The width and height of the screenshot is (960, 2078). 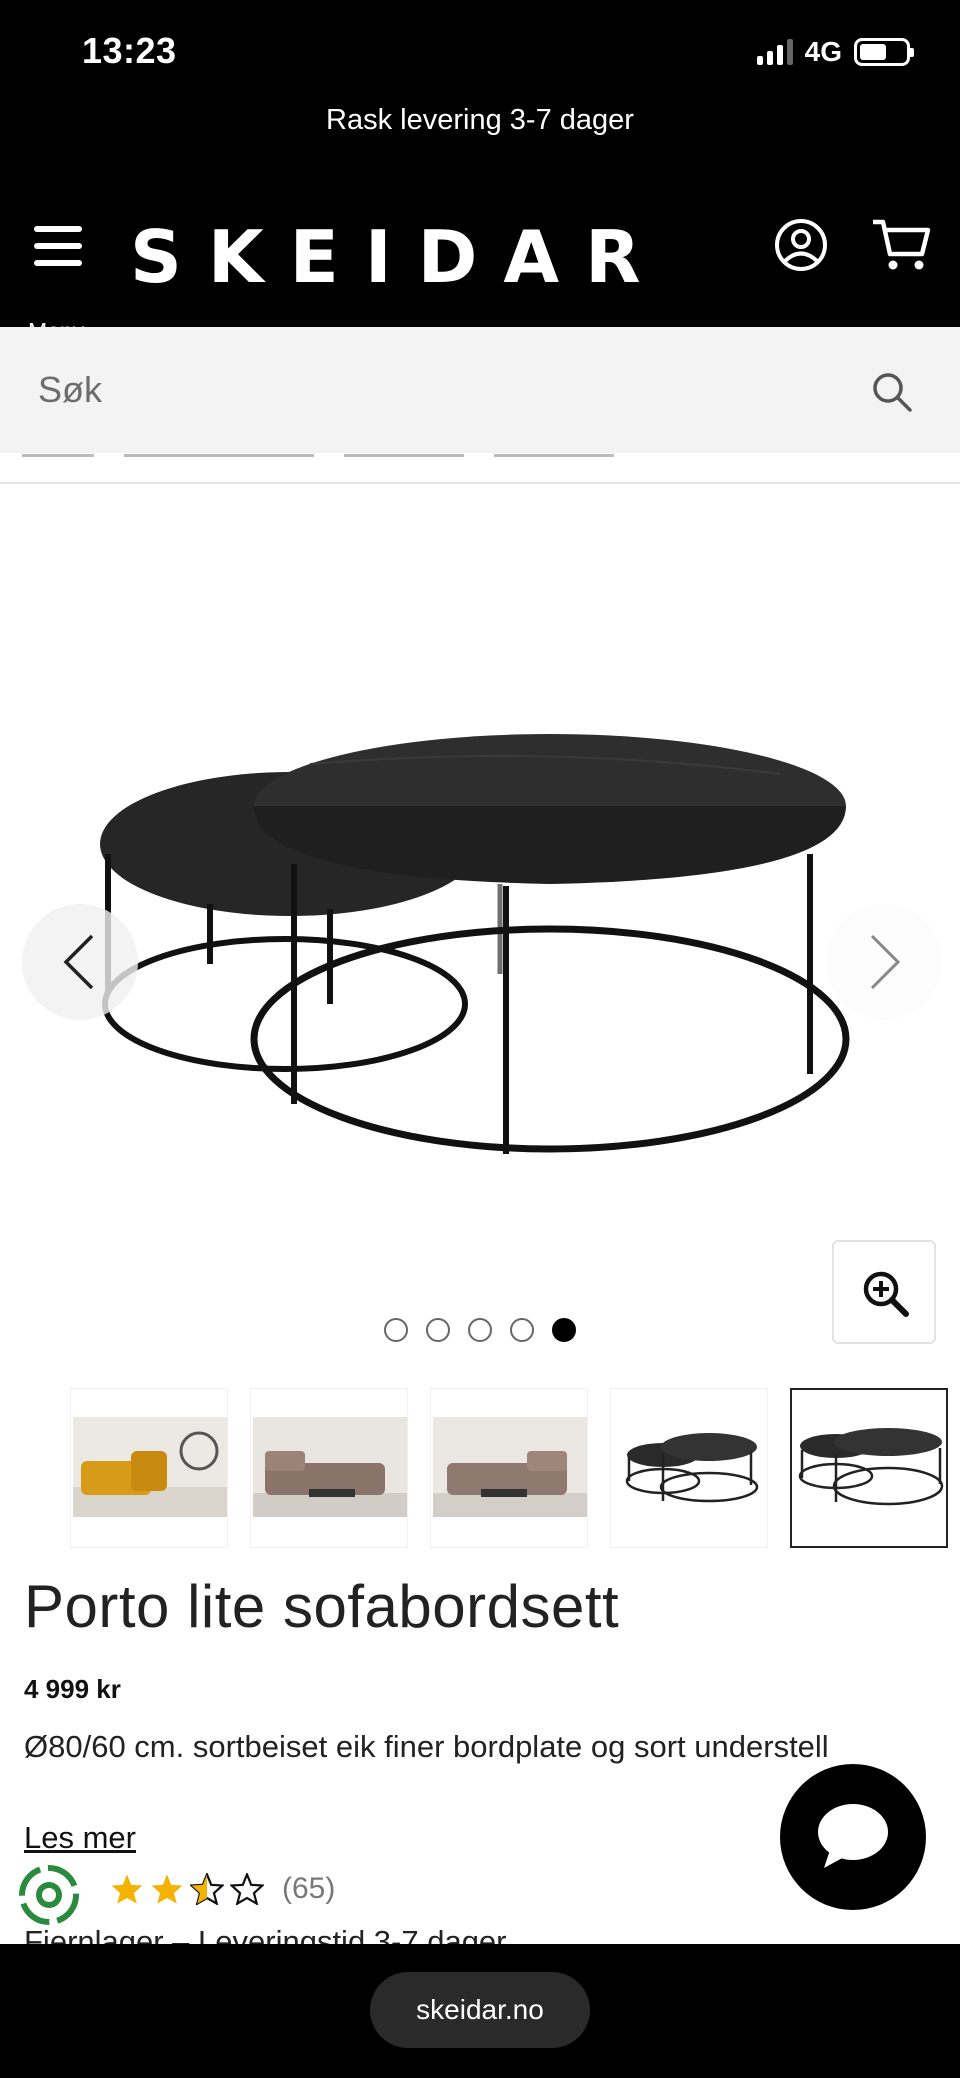 What do you see at coordinates (480, 140) in the screenshot?
I see `promo-banner: Rask levering 3-7 dager` at bounding box center [480, 140].